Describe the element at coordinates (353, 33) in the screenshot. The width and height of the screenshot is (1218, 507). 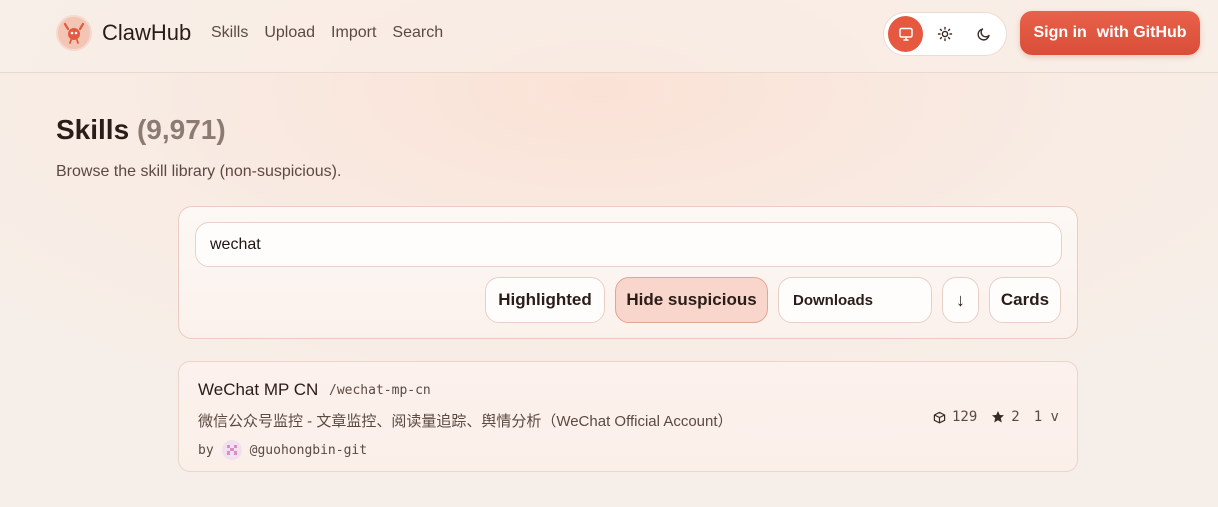
I see `nav-item-import: Import` at that location.